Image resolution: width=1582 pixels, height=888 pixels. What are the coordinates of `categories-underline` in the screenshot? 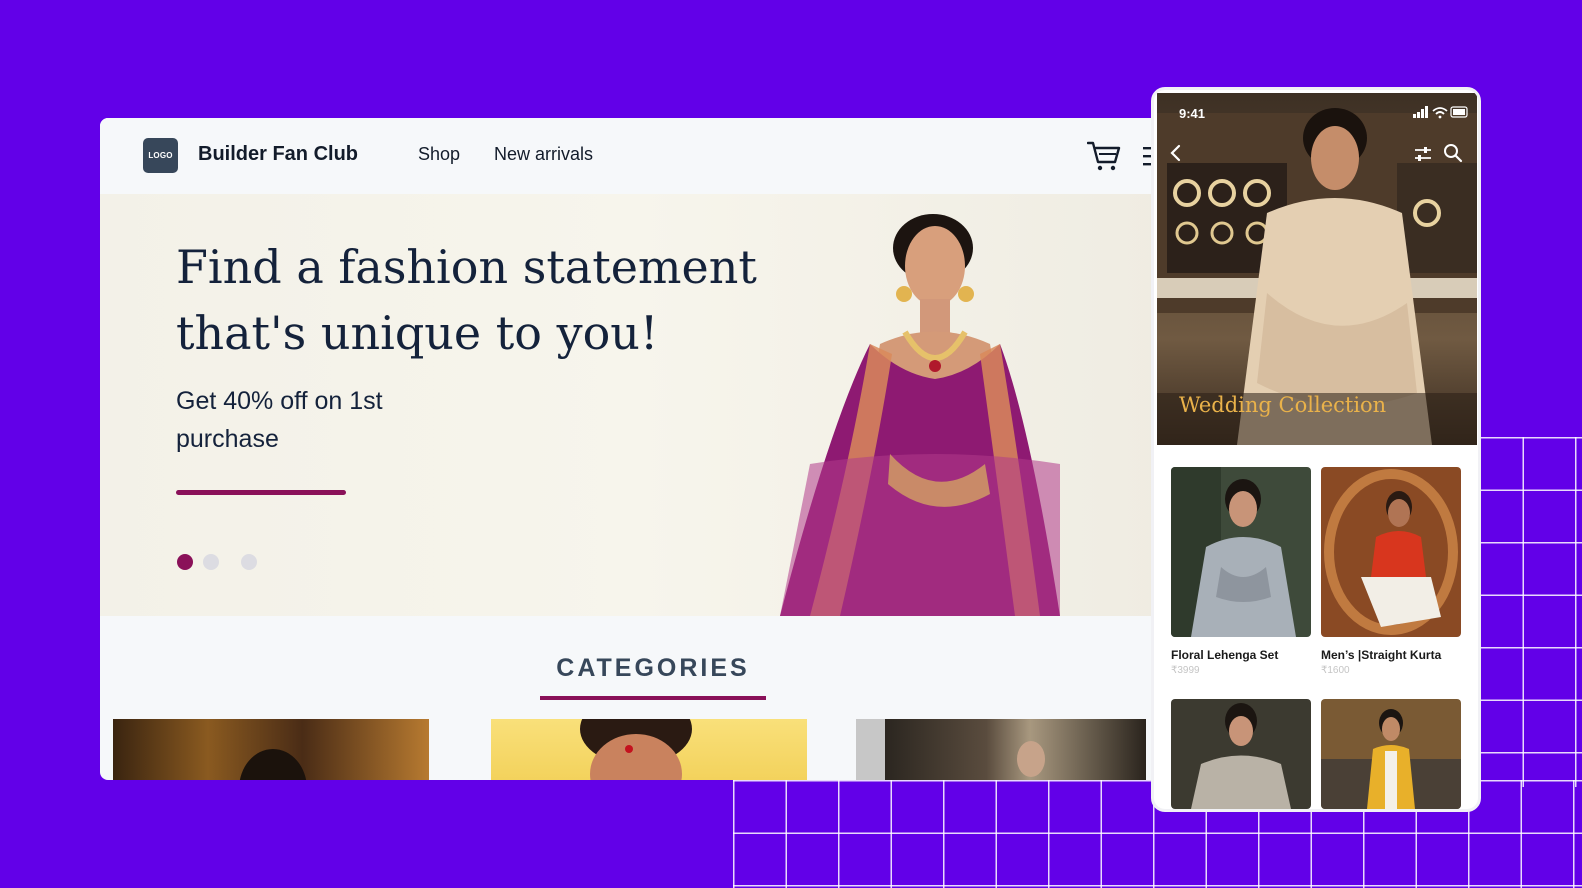 It's located at (653, 698).